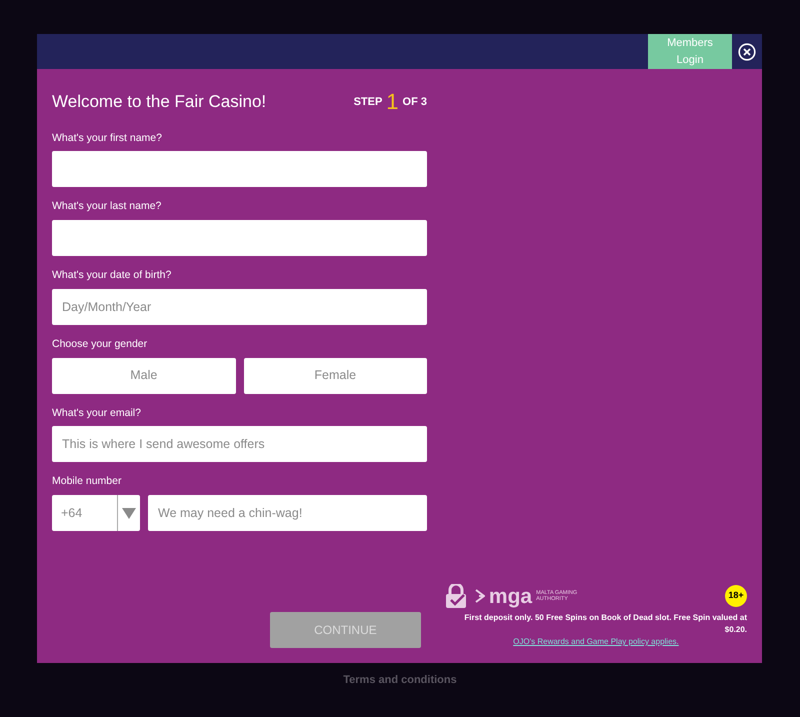  I want to click on padlock-check-icon, so click(455, 596).